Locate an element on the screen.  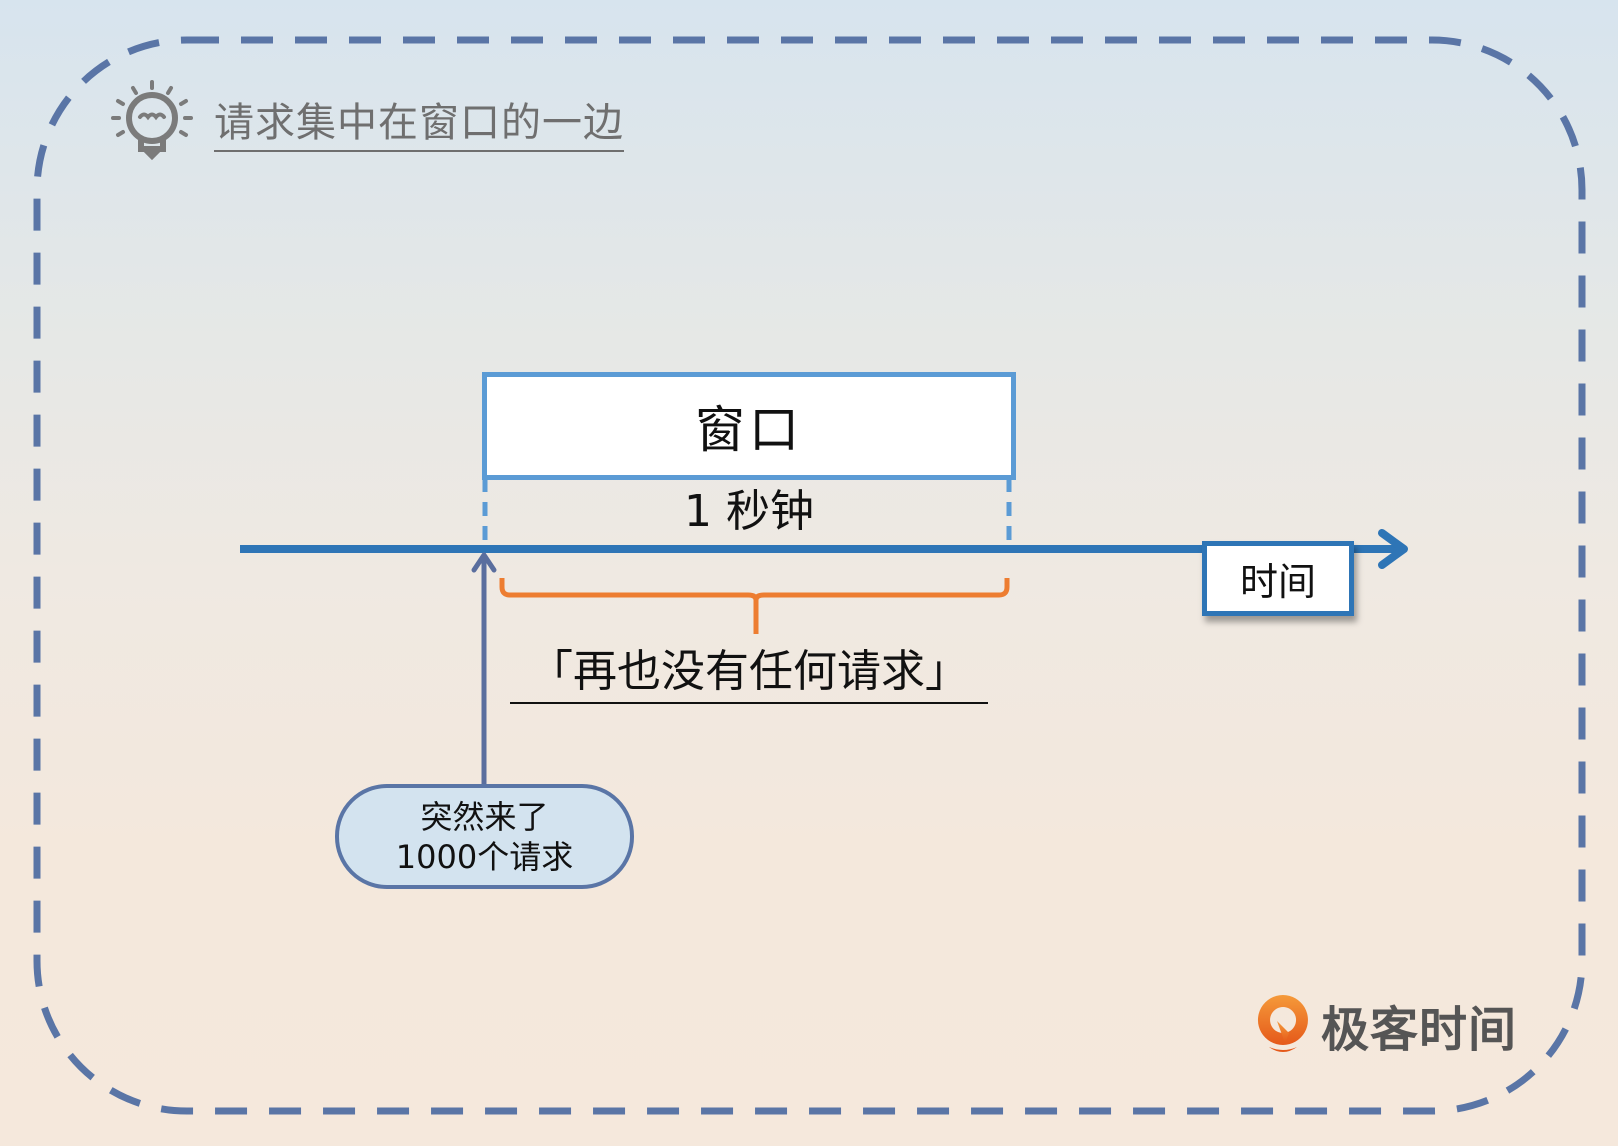
time-label-box: 时间 is located at coordinates (1278, 578).